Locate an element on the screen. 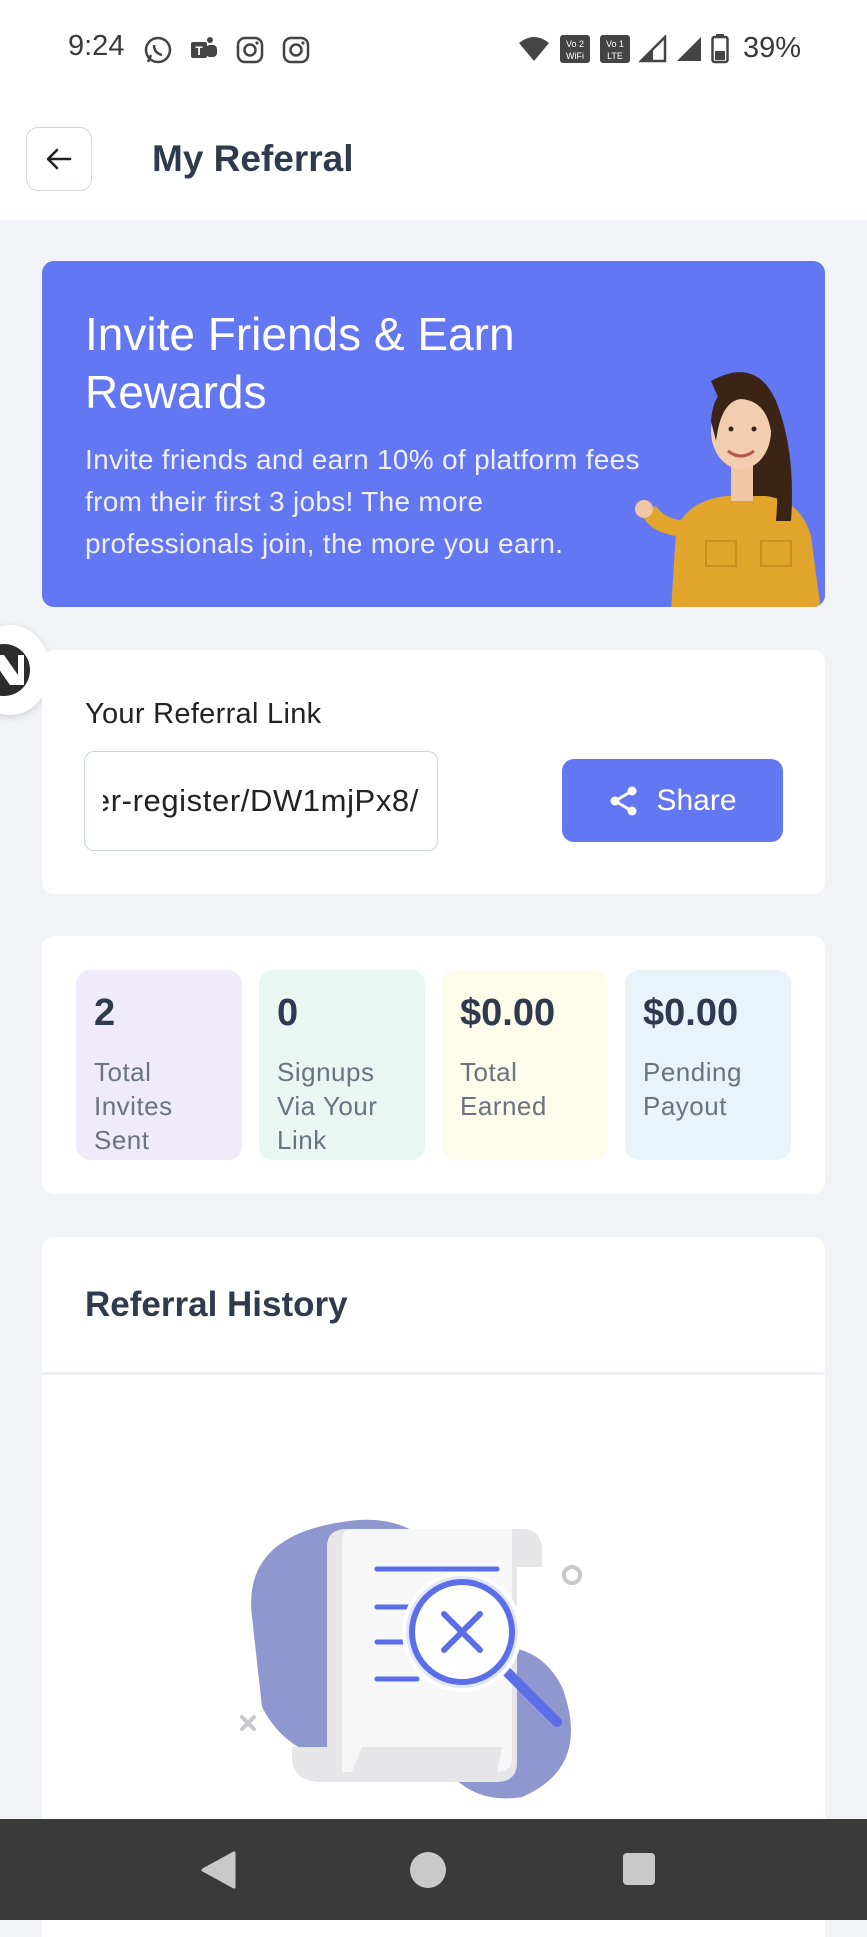 The image size is (867, 1937). referral-history-title: Referral History is located at coordinates (216, 1304).